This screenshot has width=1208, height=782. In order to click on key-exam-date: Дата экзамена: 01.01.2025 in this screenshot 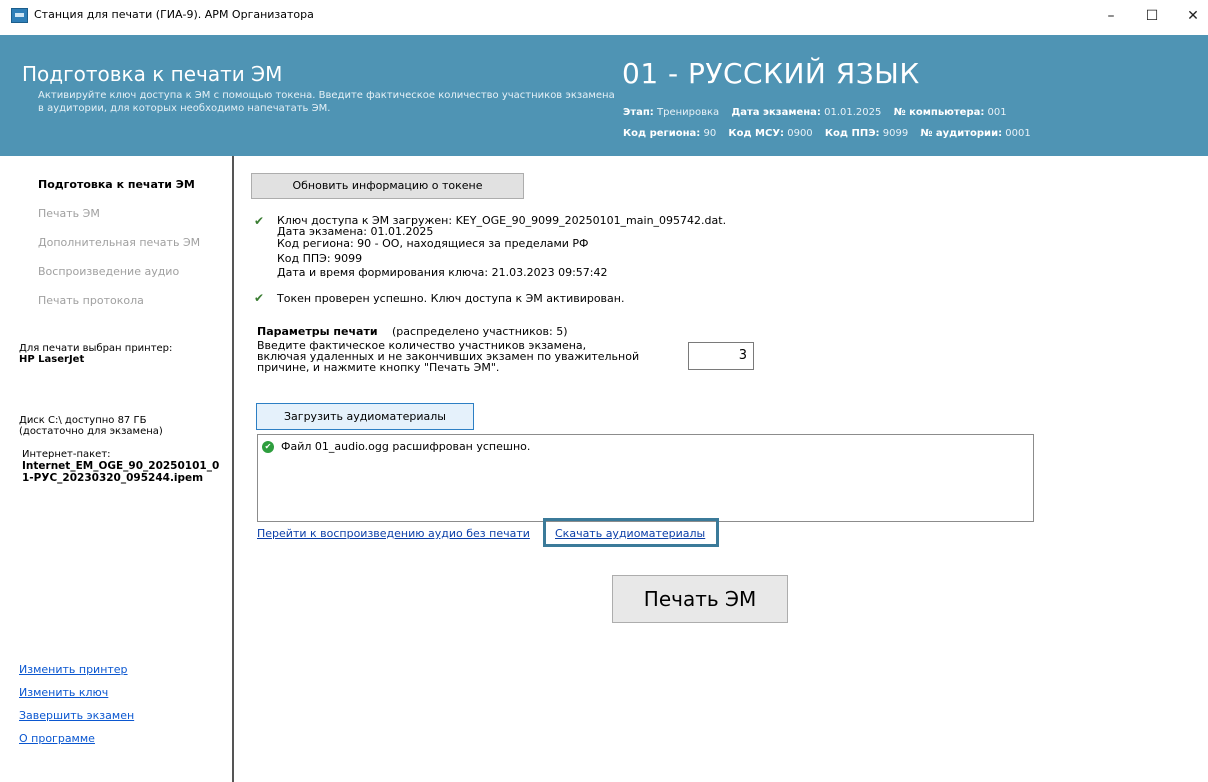, I will do `click(355, 231)`.